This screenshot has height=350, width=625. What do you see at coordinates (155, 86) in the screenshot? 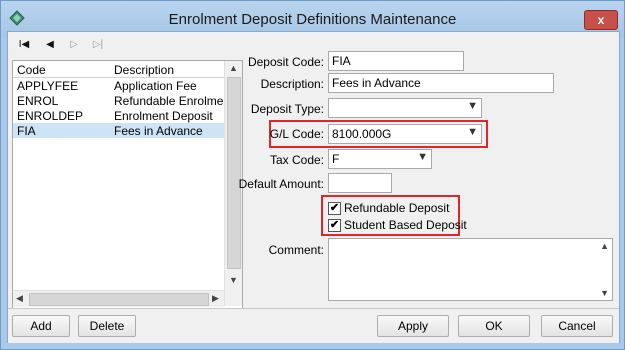
I see `row-description: Application Fee` at bounding box center [155, 86].